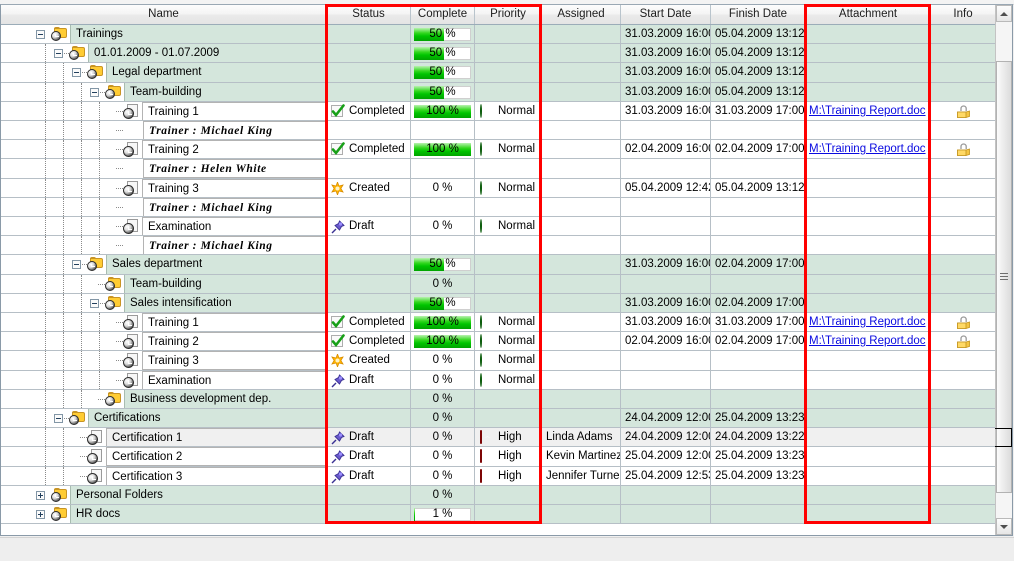 The image size is (1014, 561). Describe the element at coordinates (443, 515) in the screenshot. I see `cell-complete: 1 %` at that location.